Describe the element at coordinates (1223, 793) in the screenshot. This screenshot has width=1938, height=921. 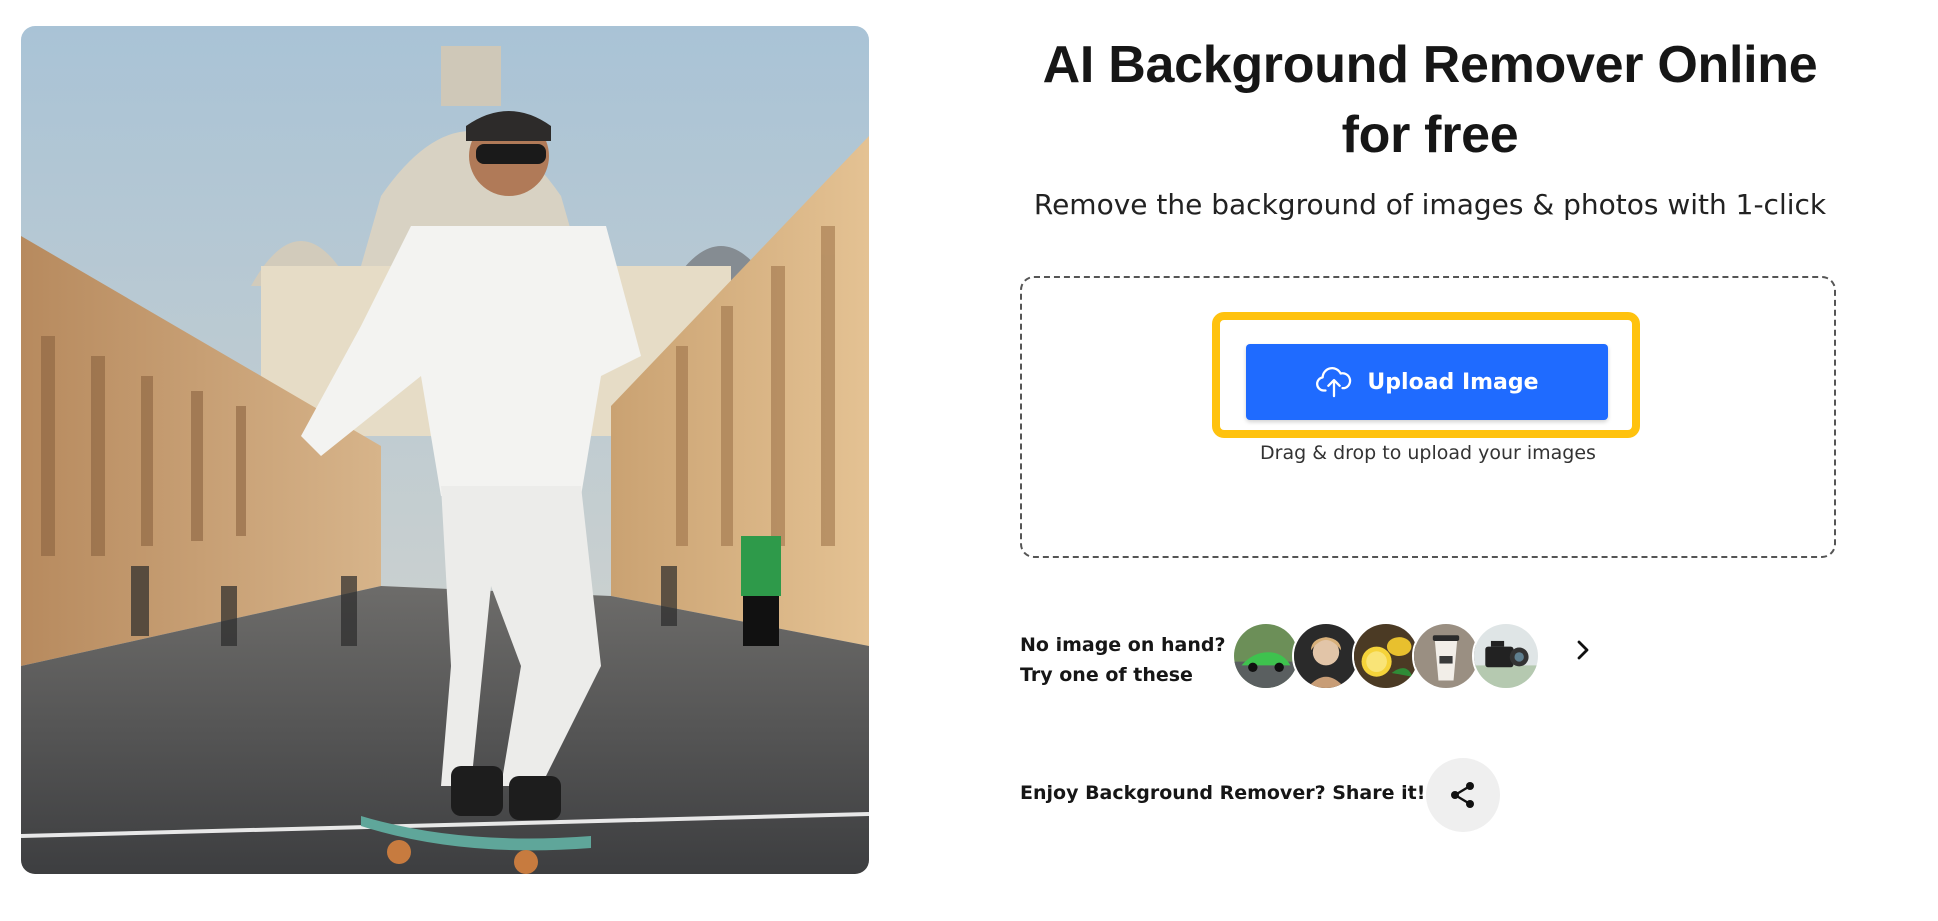
I see `share-label: Enjoy Background Remover? Share it!` at that location.